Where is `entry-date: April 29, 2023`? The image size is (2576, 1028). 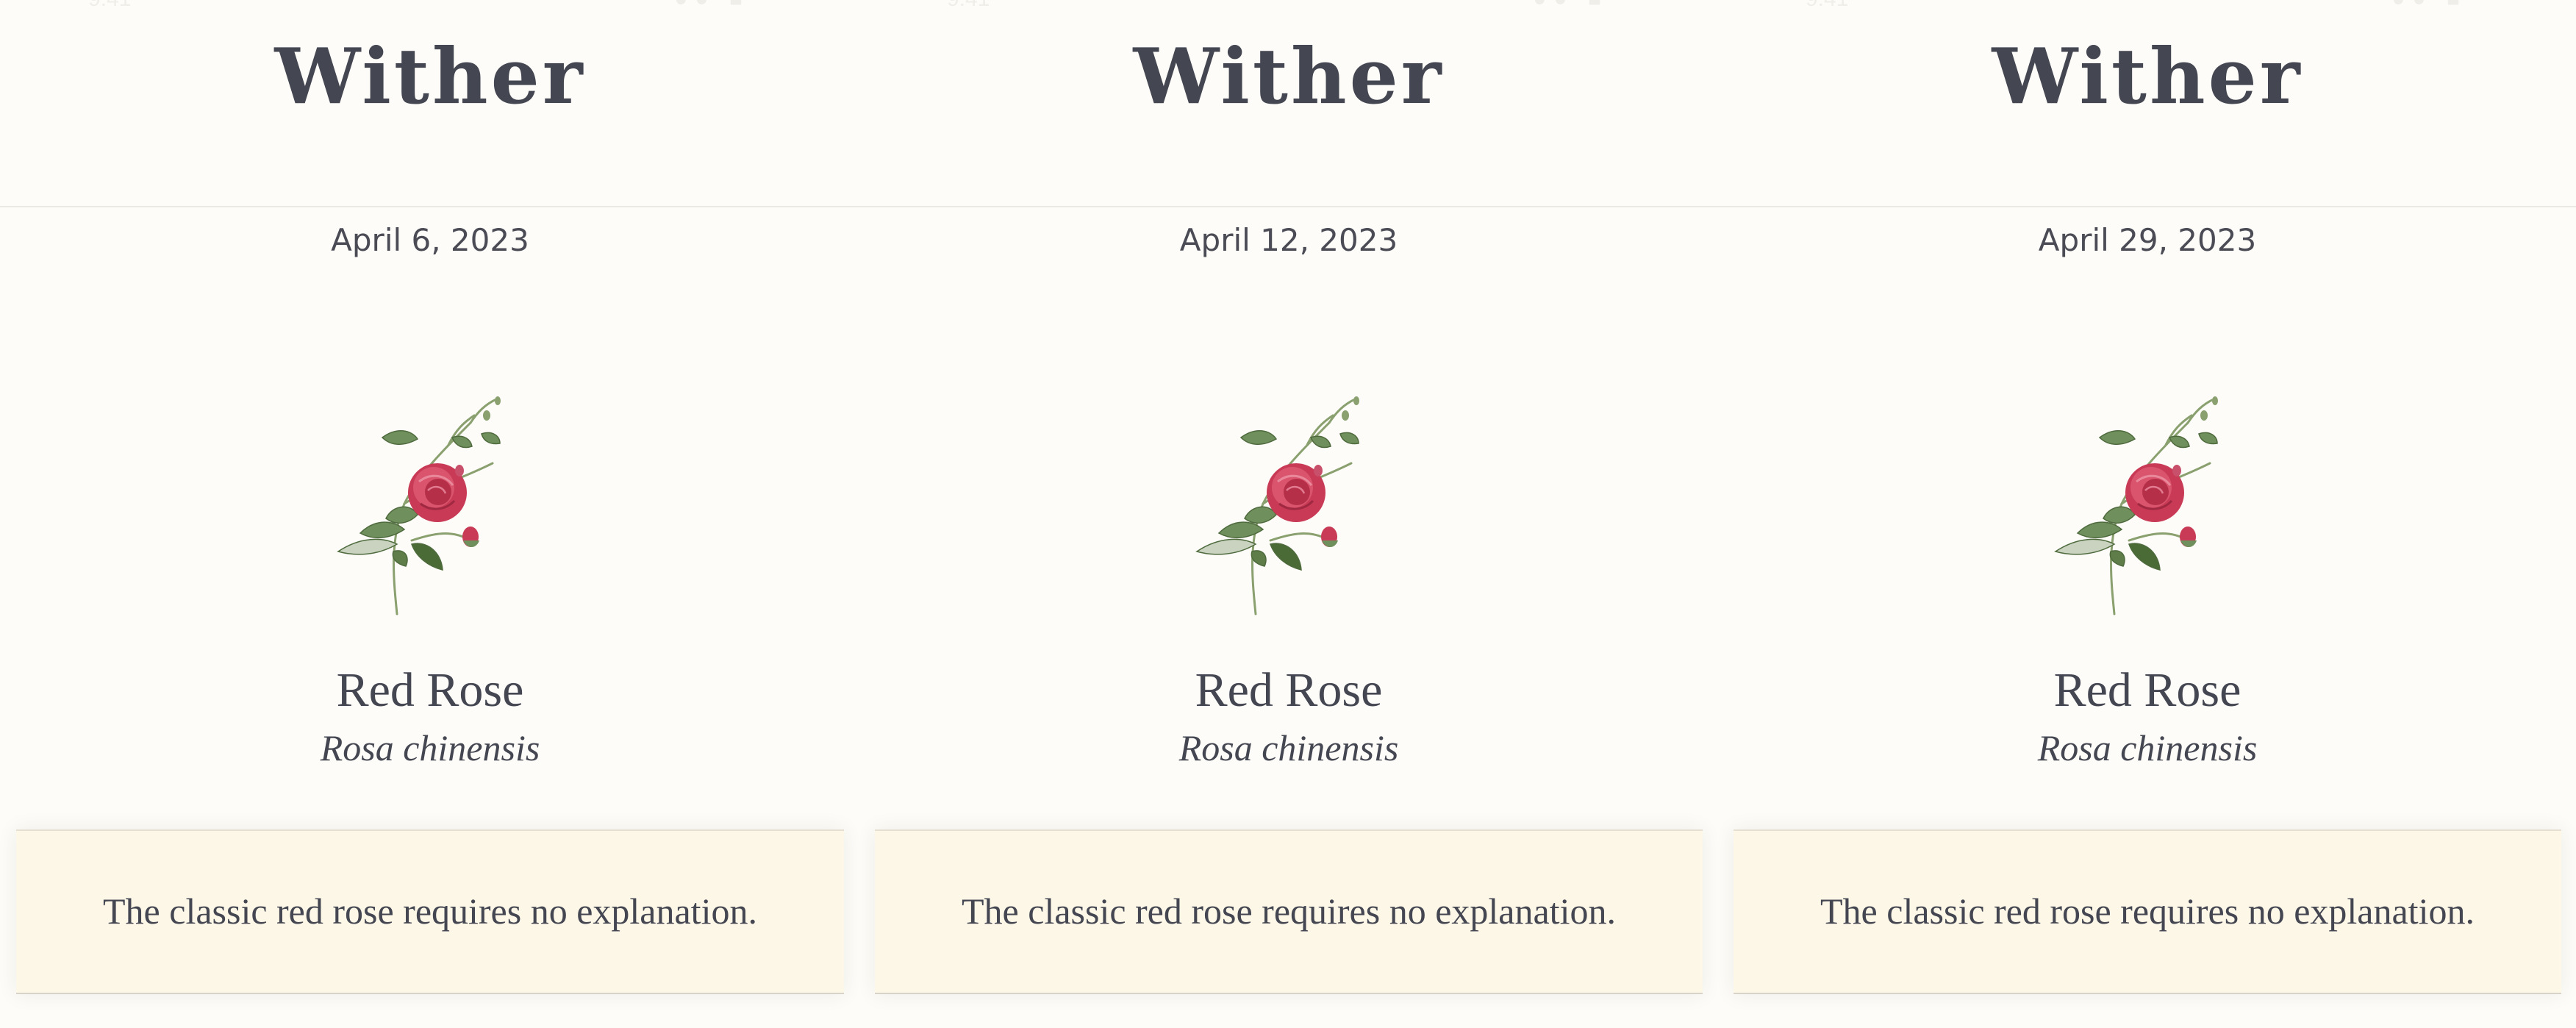 entry-date: April 29, 2023 is located at coordinates (2146, 240).